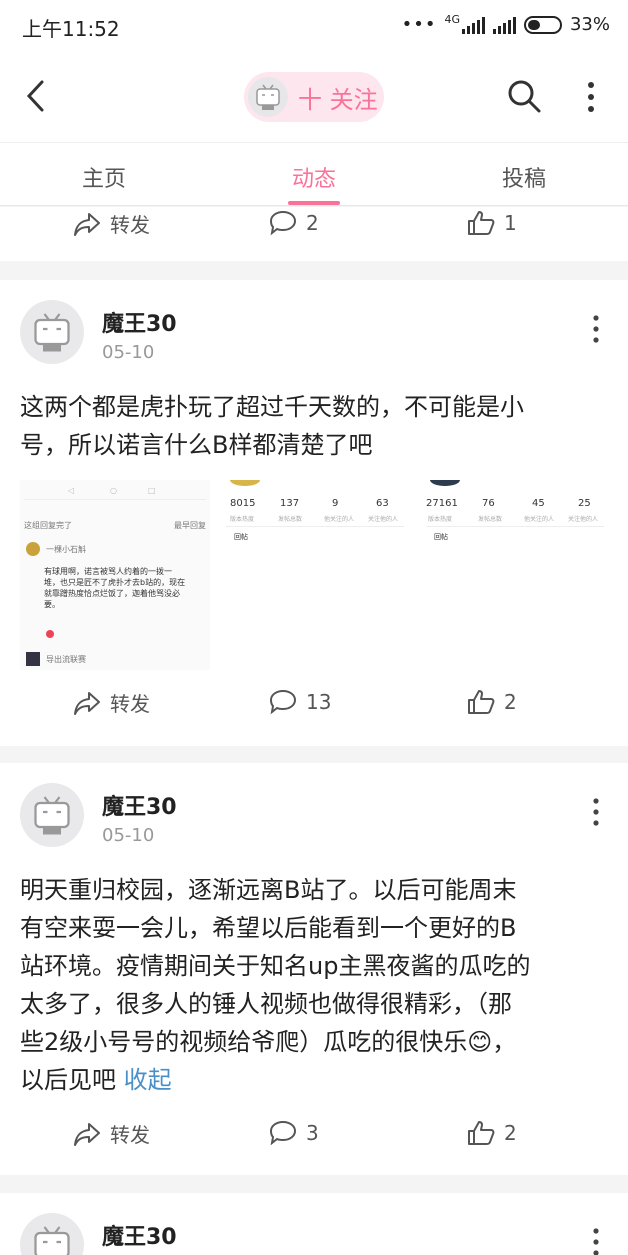 Image resolution: width=628 pixels, height=1255 pixels. What do you see at coordinates (48, 525) in the screenshot?
I see `thumb-header-text: 这组回复完了` at bounding box center [48, 525].